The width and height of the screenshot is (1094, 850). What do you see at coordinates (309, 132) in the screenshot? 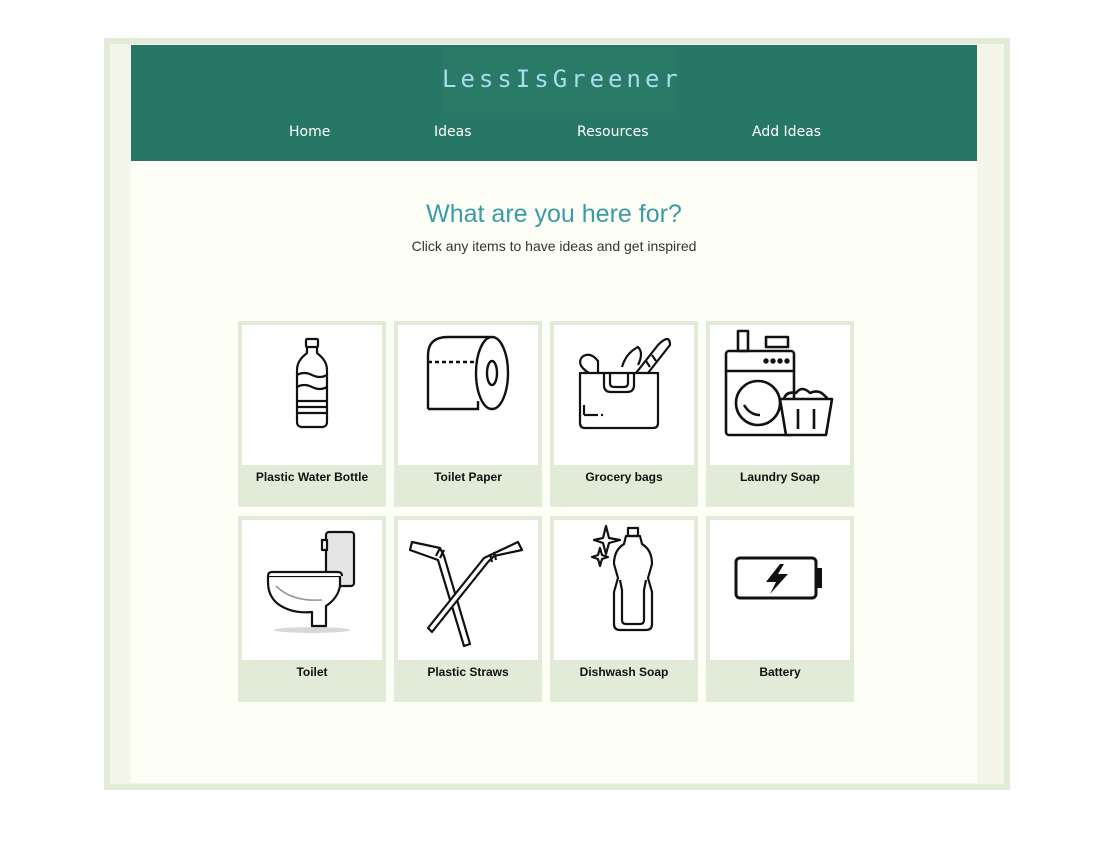
I see `nav-home: Home` at bounding box center [309, 132].